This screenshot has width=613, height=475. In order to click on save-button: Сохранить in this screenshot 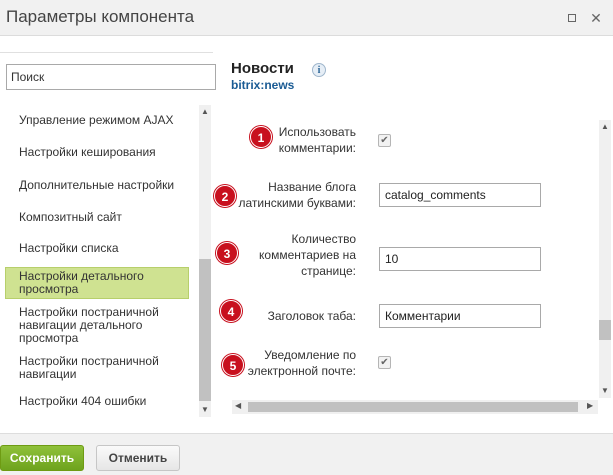, I will do `click(42, 458)`.